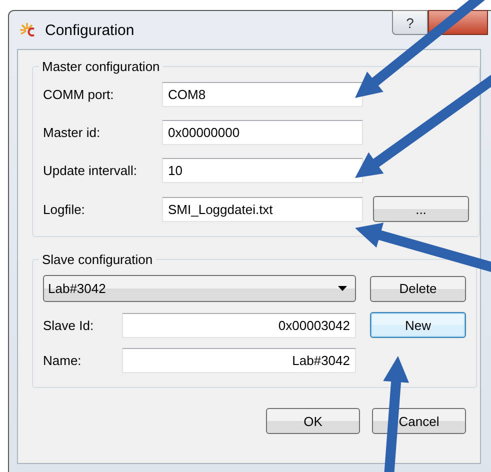 The image size is (491, 472). I want to click on group-title: Slave configuration, so click(97, 259).